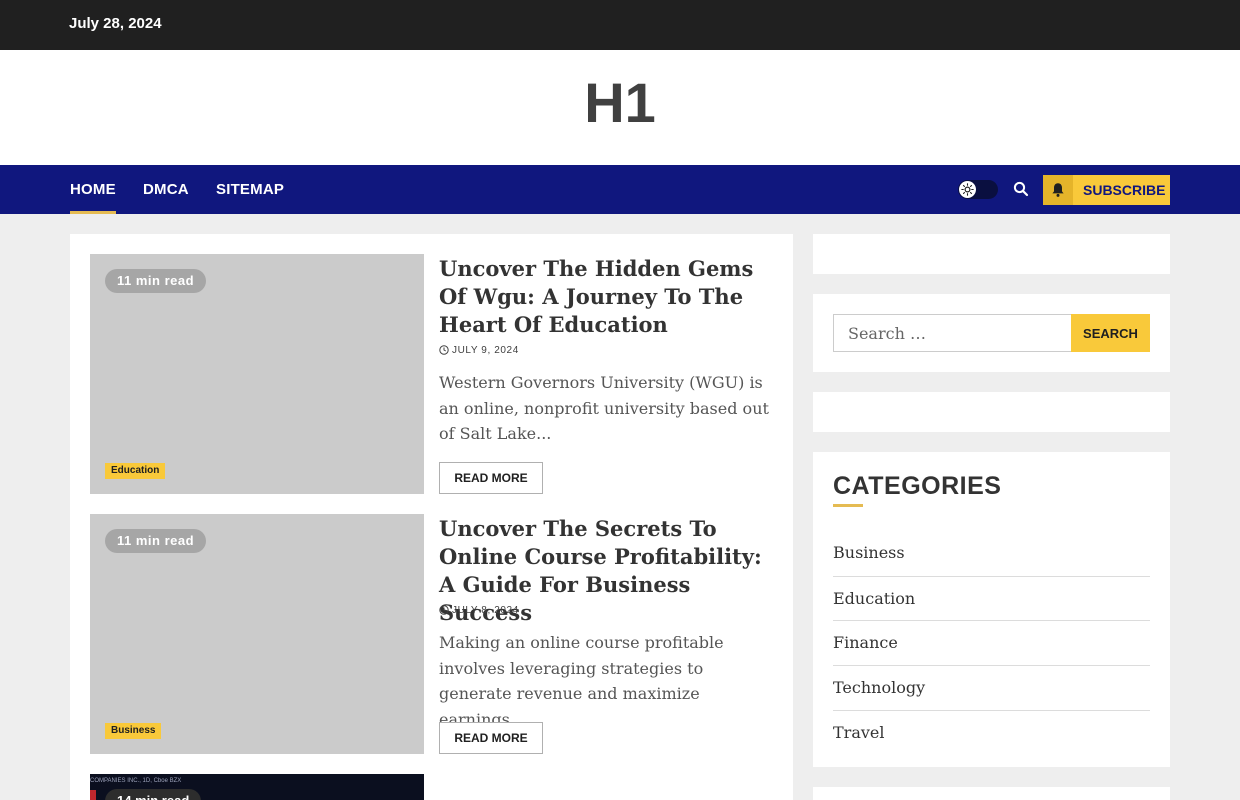 The width and height of the screenshot is (1240, 800). I want to click on article-date: July 8, 2024, so click(479, 610).